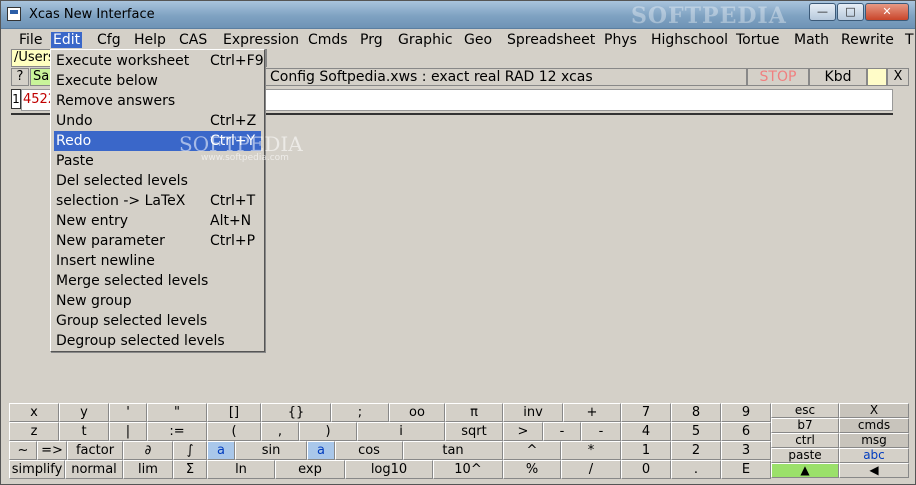  I want to click on key-plus: +, so click(592, 412).